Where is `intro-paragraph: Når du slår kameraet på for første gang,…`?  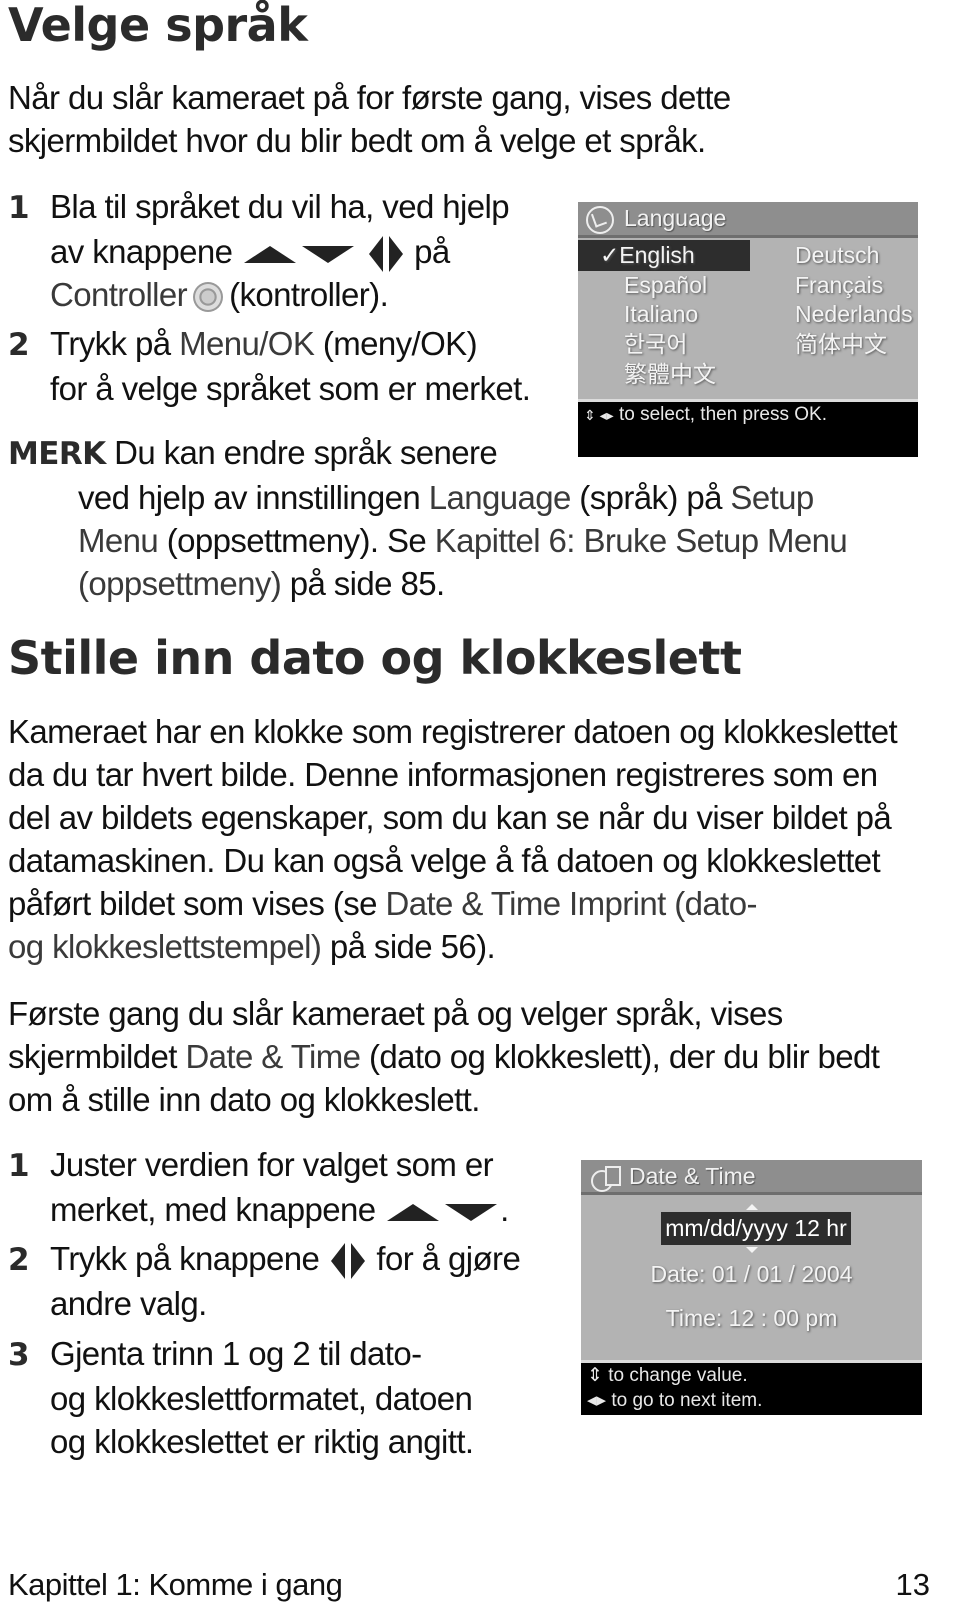 intro-paragraph: Når du slår kameraet på for første gang,… is located at coordinates (369, 119).